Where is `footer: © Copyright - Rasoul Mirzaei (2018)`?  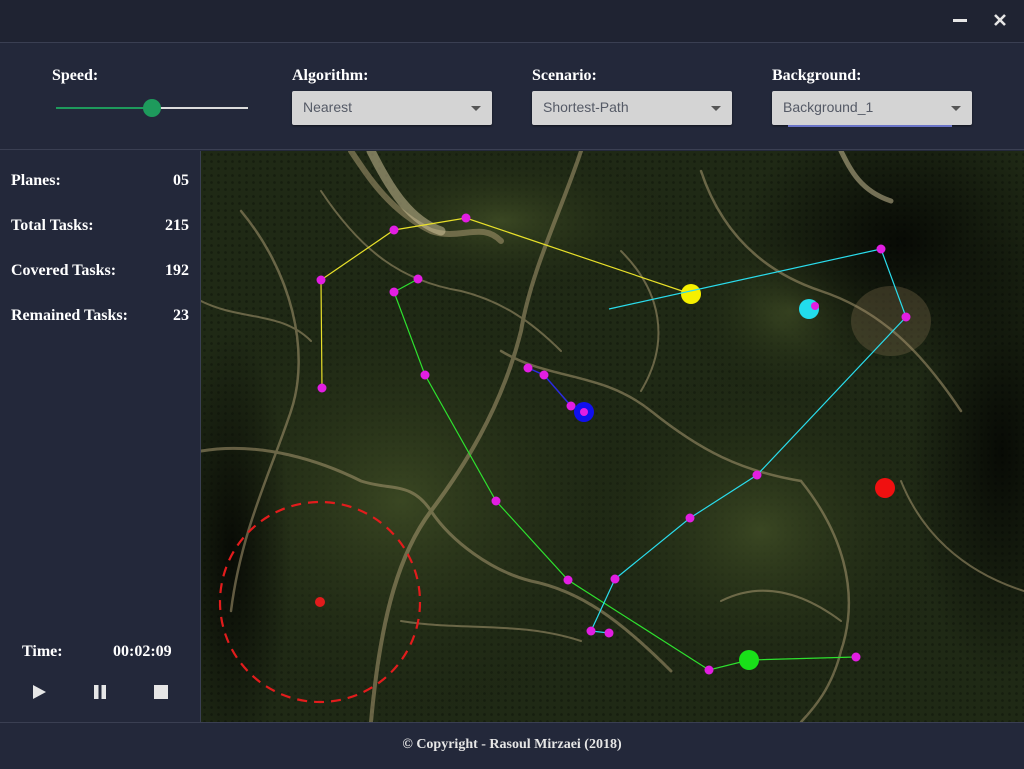
footer: © Copyright - Rasoul Mirzaei (2018) is located at coordinates (512, 745).